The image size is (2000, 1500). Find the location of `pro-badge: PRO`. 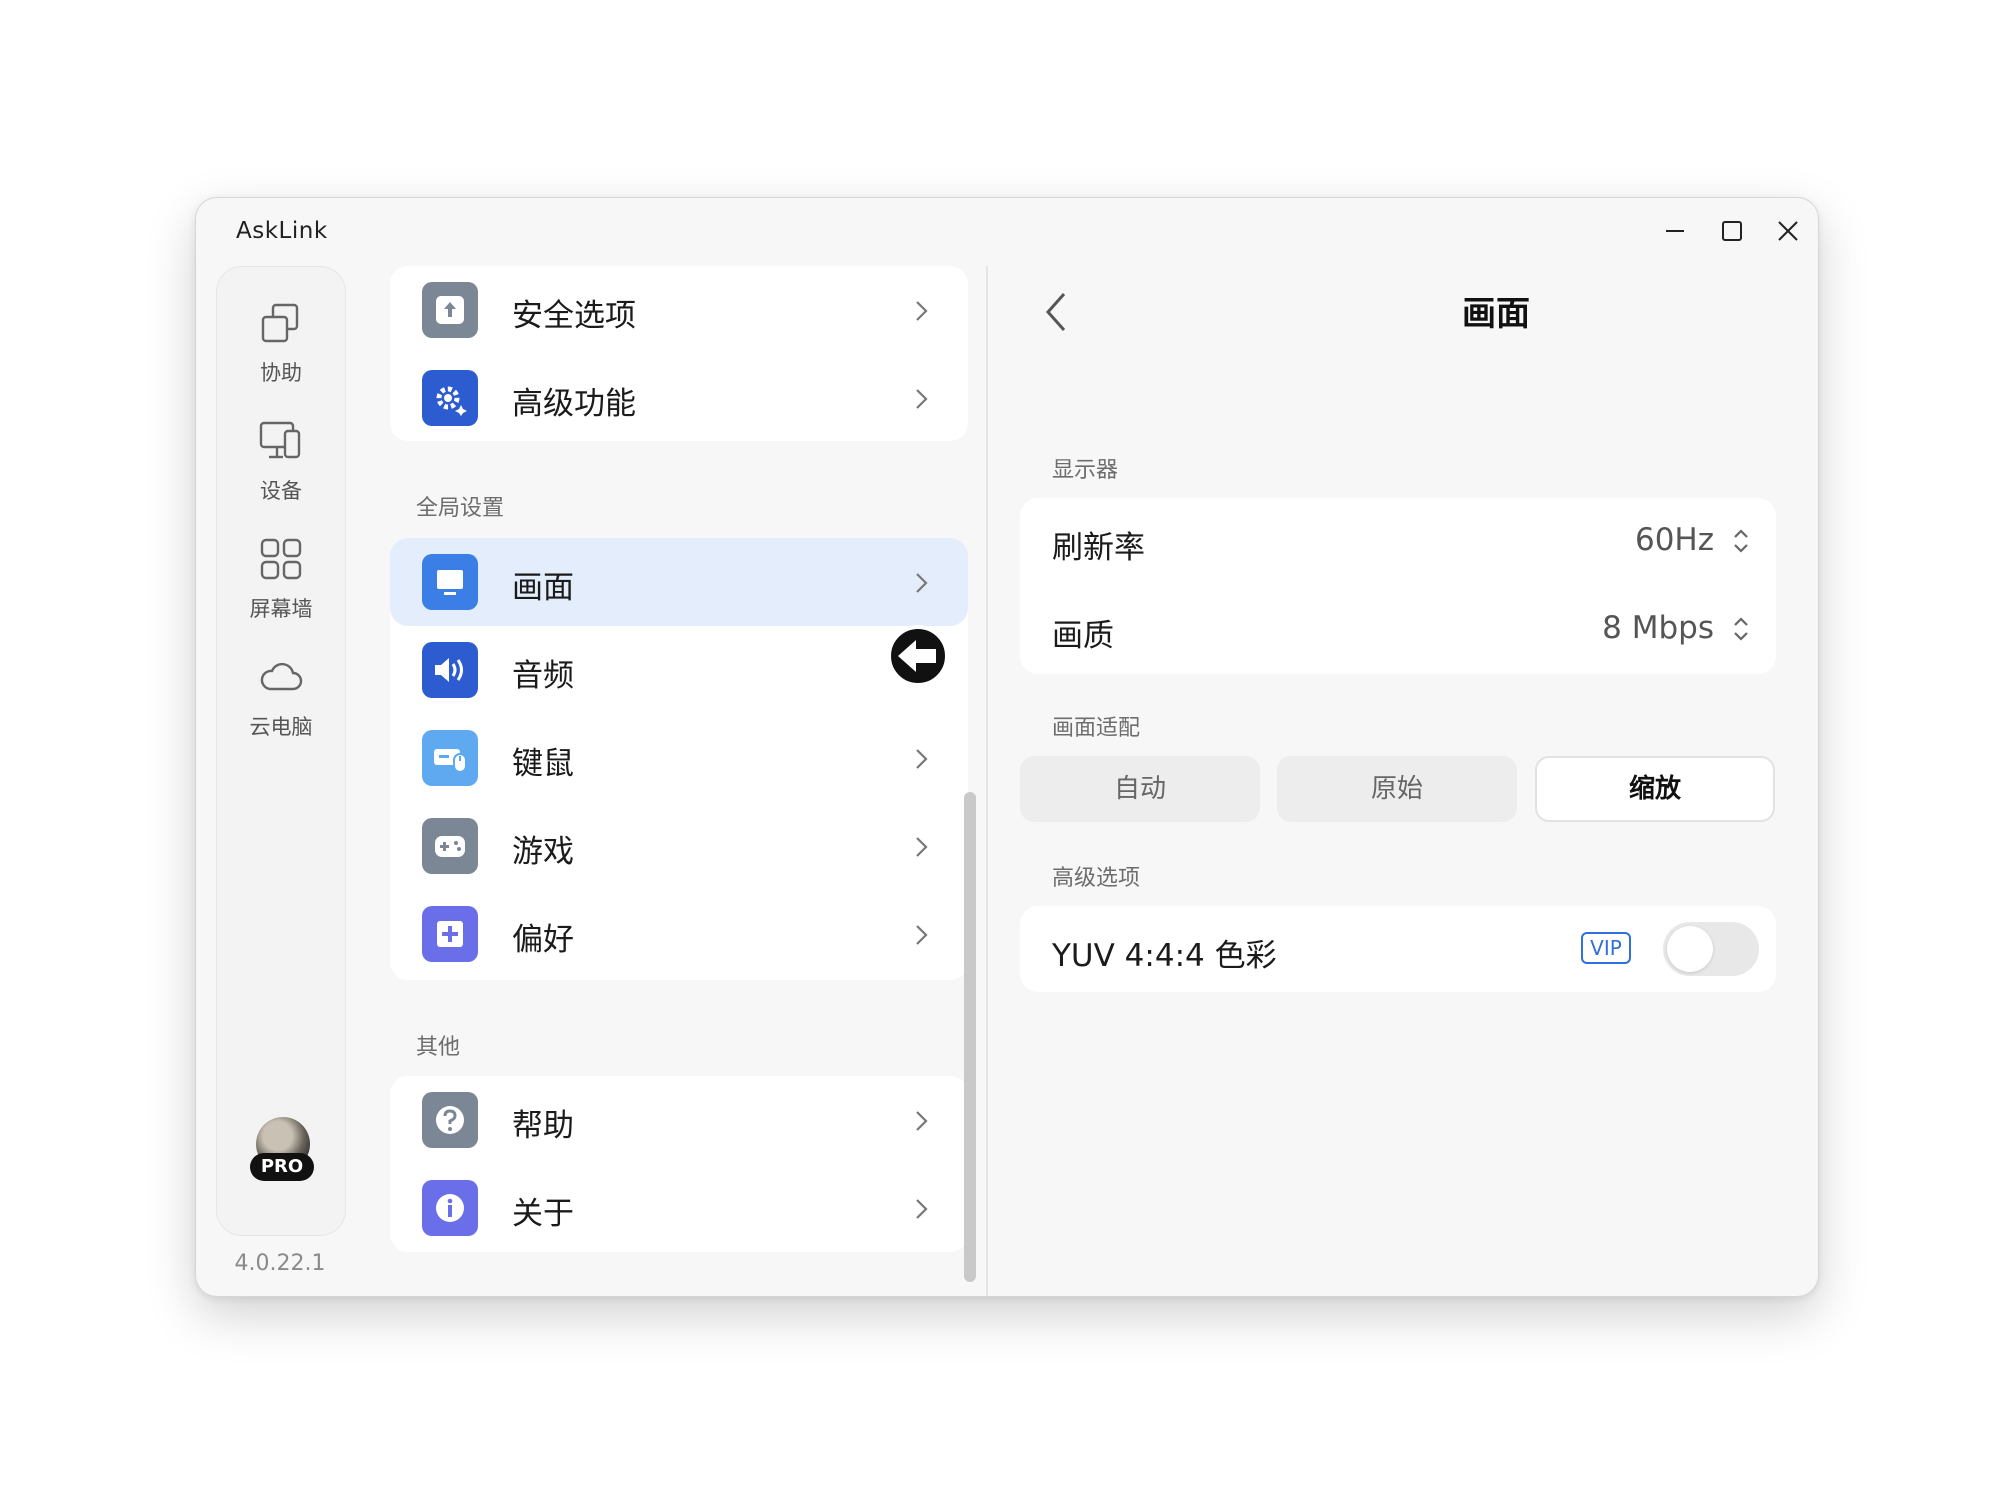

pro-badge: PRO is located at coordinates (282, 1167).